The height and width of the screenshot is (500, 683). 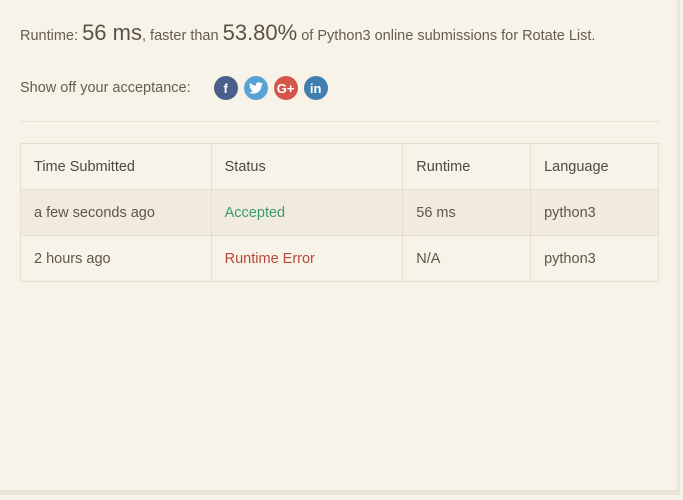 I want to click on table-header-row: Time Submitted Status Runtime Language, so click(x=339, y=166).